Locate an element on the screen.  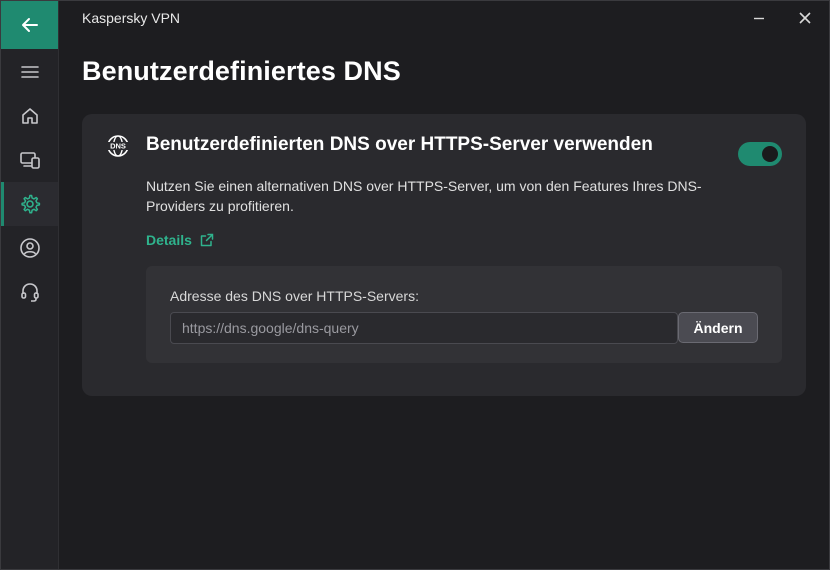
minimize-button is located at coordinates (759, 18).